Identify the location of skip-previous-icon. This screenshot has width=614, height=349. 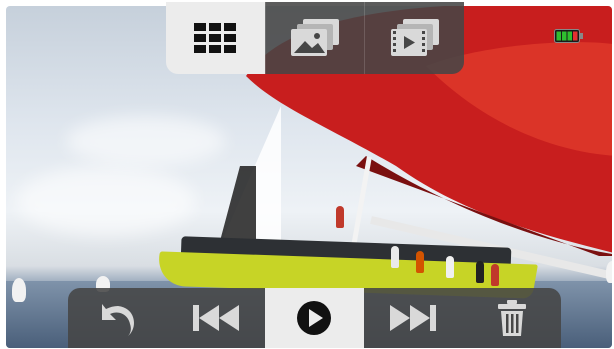
(215, 318).